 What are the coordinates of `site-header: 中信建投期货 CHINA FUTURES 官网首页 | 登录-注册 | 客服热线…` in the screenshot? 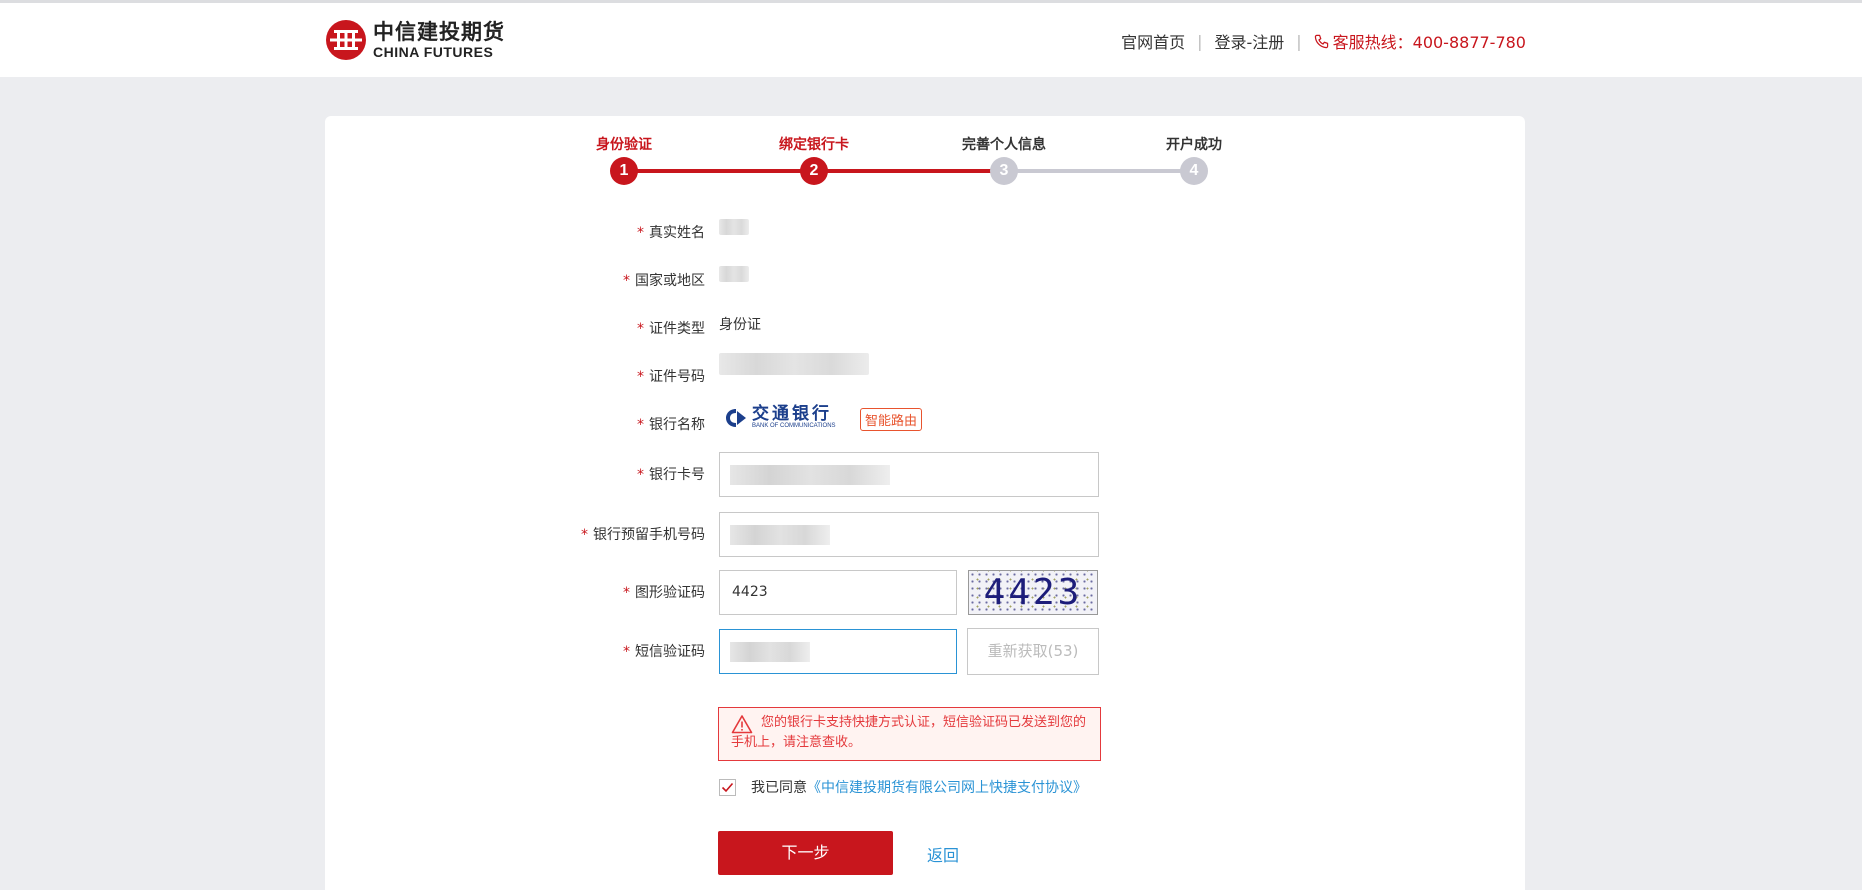 It's located at (931, 40).